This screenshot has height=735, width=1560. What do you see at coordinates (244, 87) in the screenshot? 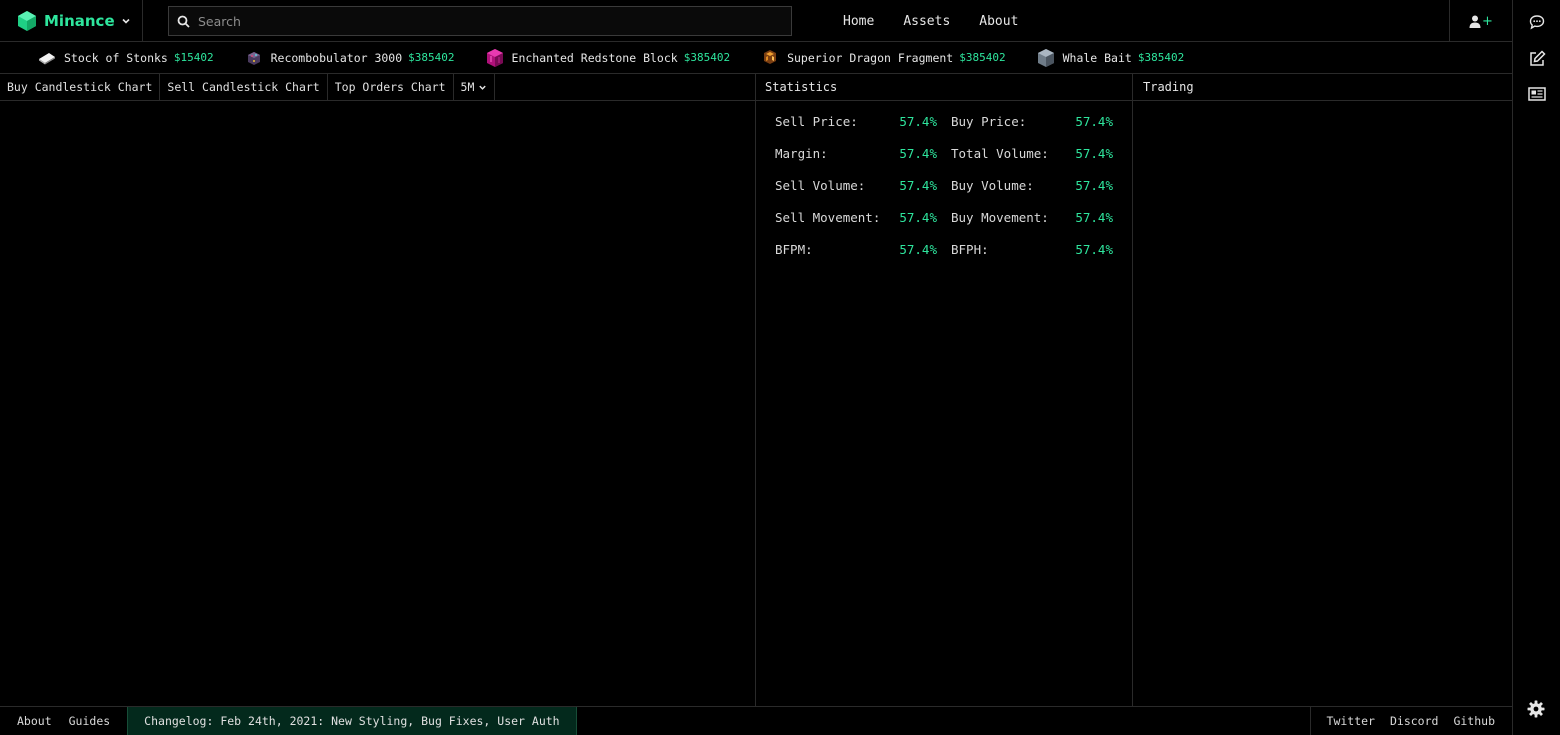
I see `tab-sell-candlestick: Sell Candlestick Chart` at bounding box center [244, 87].